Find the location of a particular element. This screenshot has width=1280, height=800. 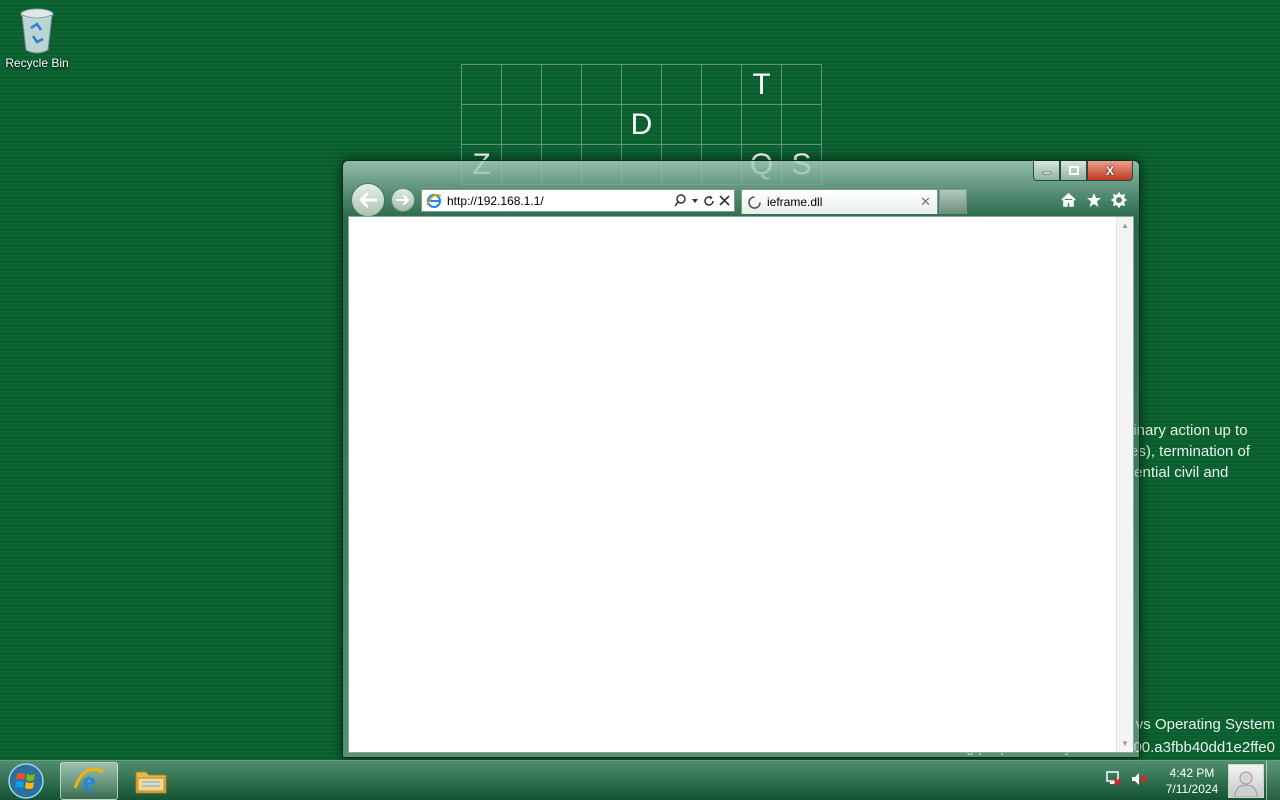

window-controls: X is located at coordinates (1083, 171).